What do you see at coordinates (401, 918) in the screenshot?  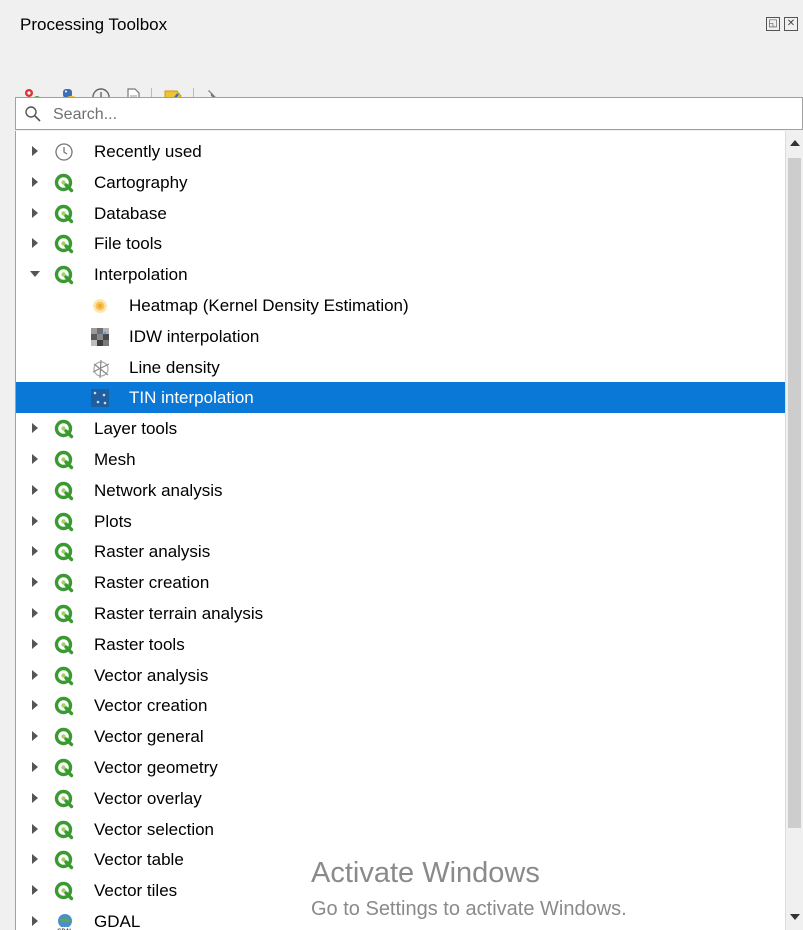 I see `tree-group: GDAL GDAL` at bounding box center [401, 918].